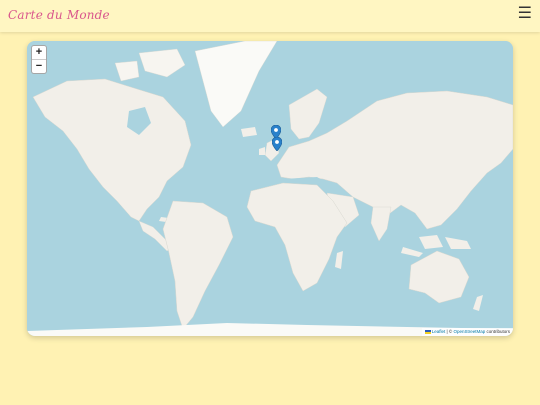 The height and width of the screenshot is (405, 540). I want to click on map-attribution: Leaflet | © OpenStreetMap contributors, so click(467, 332).